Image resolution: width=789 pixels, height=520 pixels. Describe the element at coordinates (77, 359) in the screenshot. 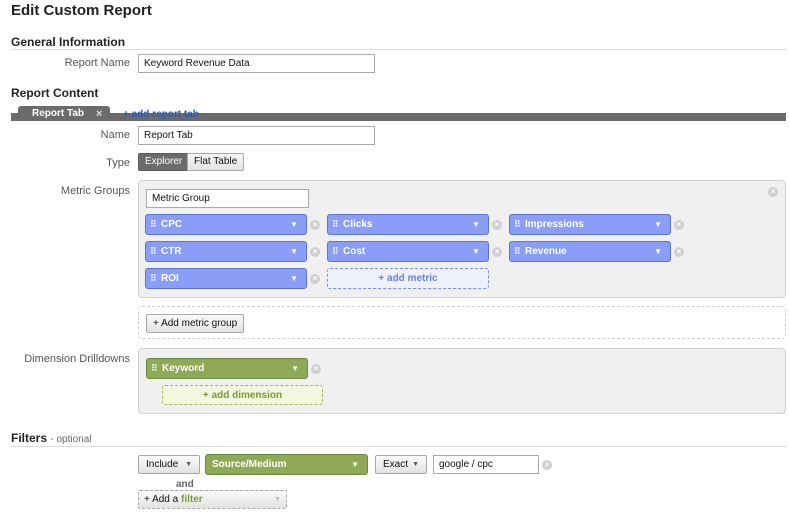

I see `dimension-drilldowns-label: Dimension Drilldowns` at that location.